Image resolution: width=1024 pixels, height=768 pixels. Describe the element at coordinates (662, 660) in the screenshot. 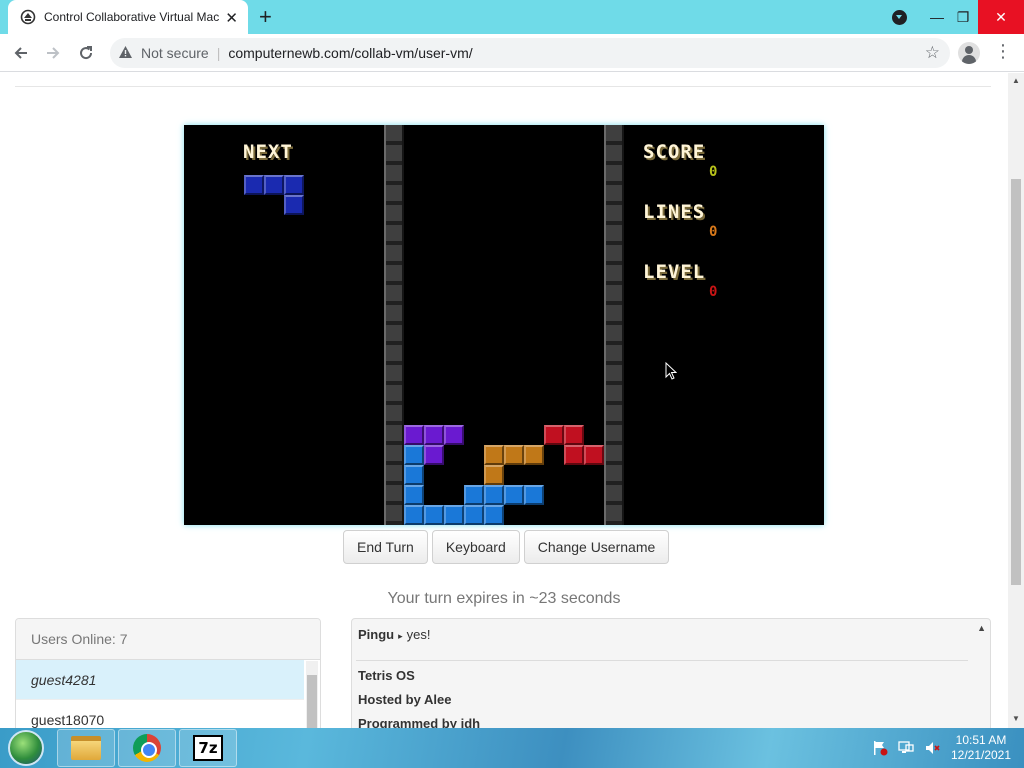

I see `chat-divider` at that location.